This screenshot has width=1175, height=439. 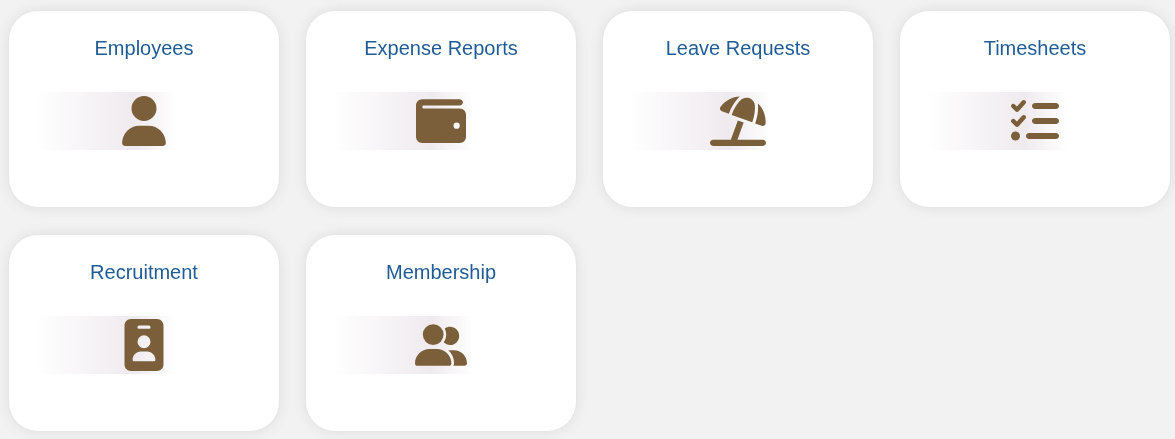 What do you see at coordinates (441, 121) in the screenshot?
I see `wallet-icon` at bounding box center [441, 121].